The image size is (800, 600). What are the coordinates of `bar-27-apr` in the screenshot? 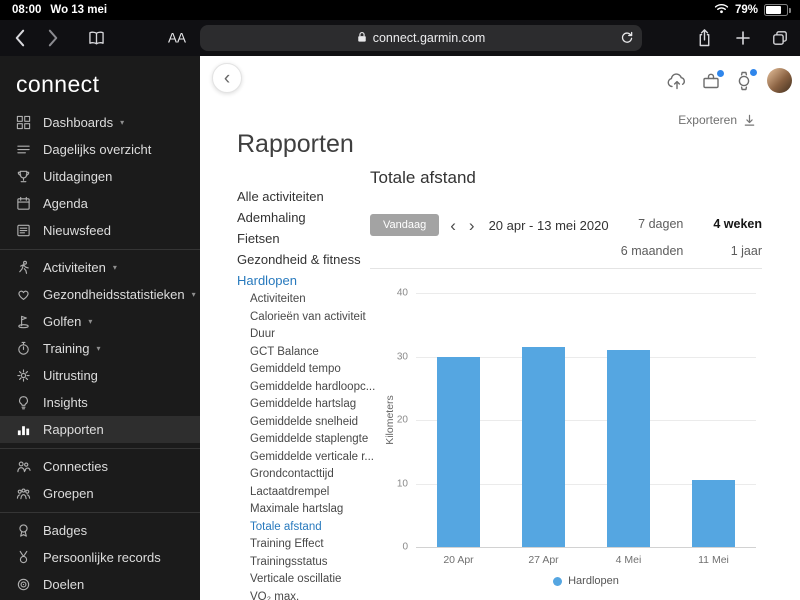 It's located at (543, 446).